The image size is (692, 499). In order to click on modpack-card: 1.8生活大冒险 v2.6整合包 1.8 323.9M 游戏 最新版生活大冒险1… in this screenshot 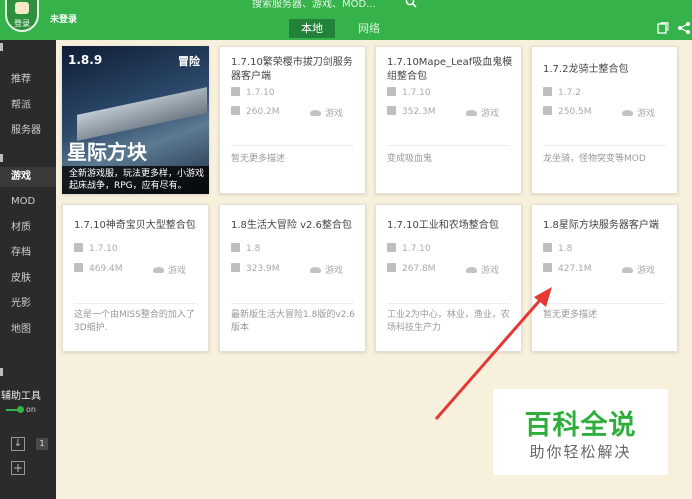, I will do `click(292, 278)`.